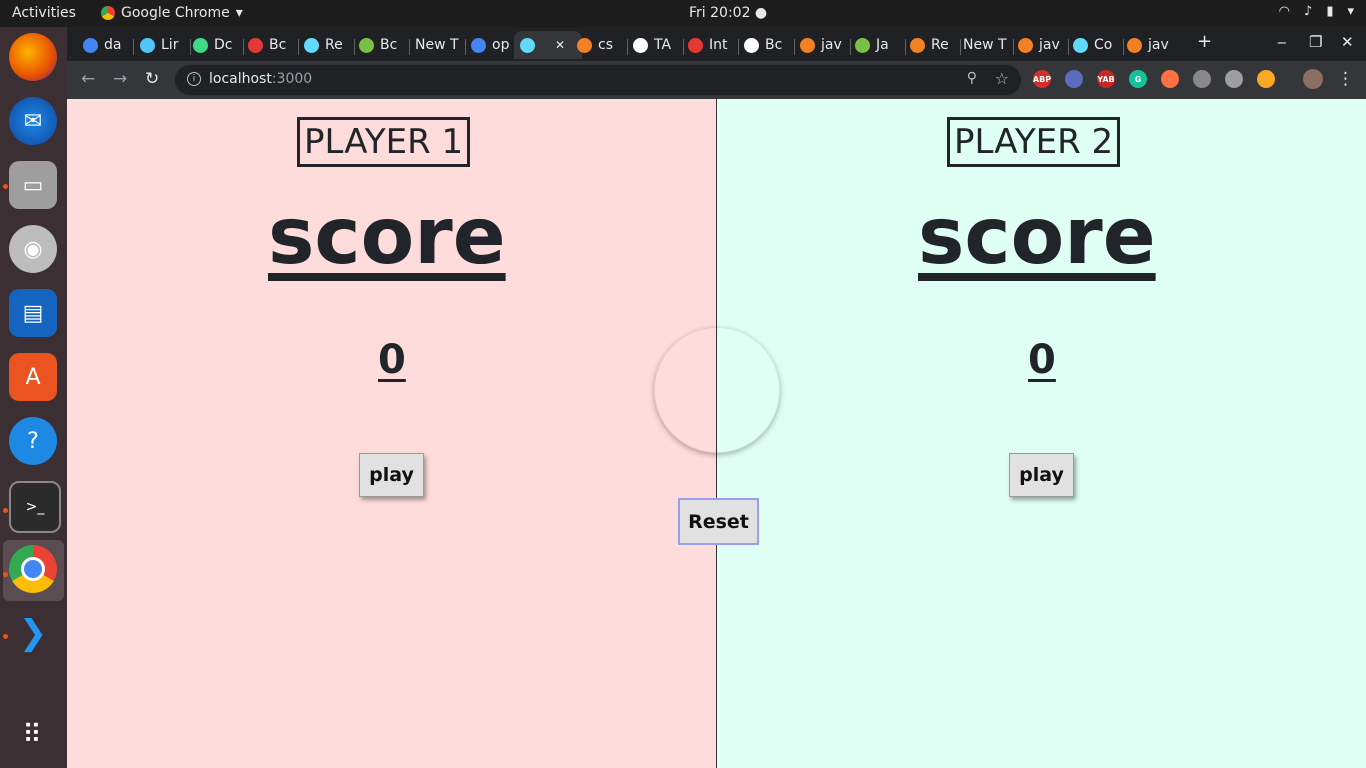 This screenshot has height=768, width=1366. I want to click on tab: Ja, so click(878, 45).